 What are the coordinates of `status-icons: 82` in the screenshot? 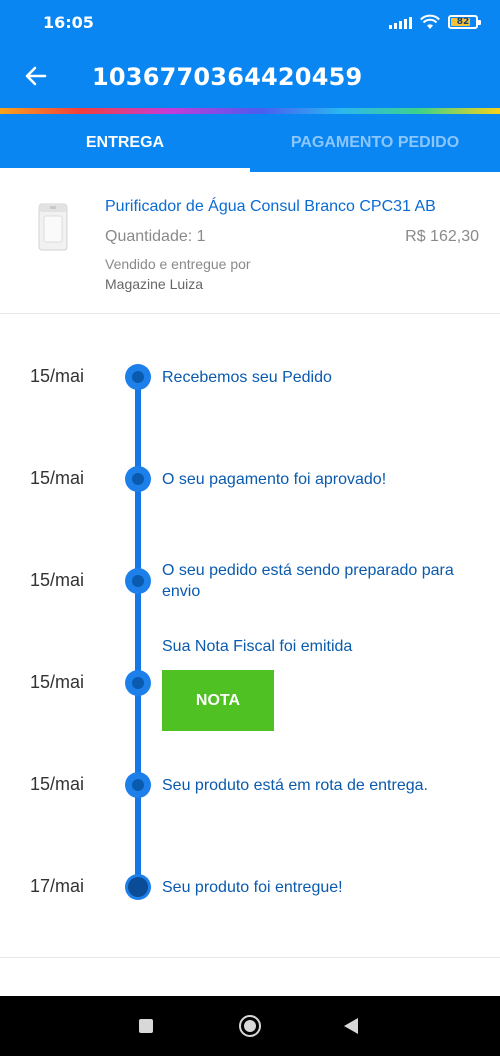 It's located at (435, 22).